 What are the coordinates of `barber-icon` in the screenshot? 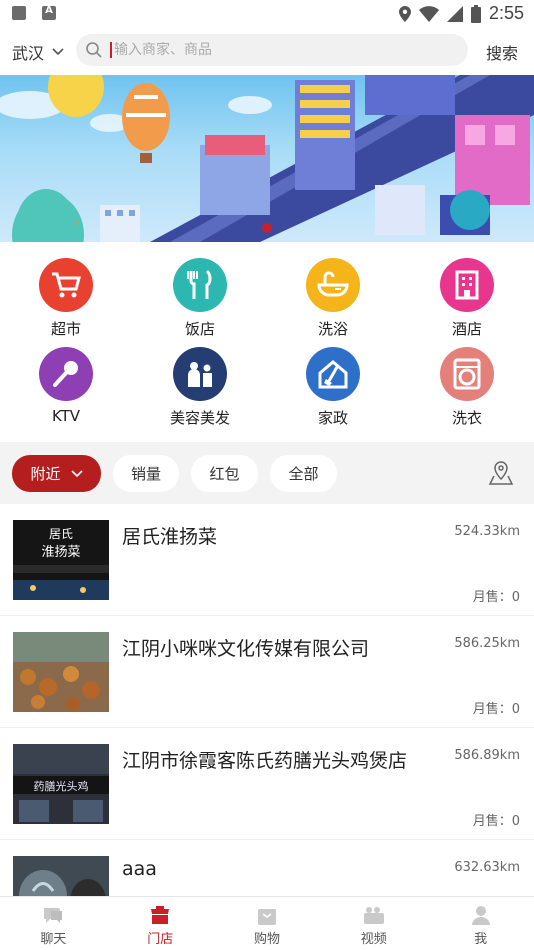 It's located at (200, 374).